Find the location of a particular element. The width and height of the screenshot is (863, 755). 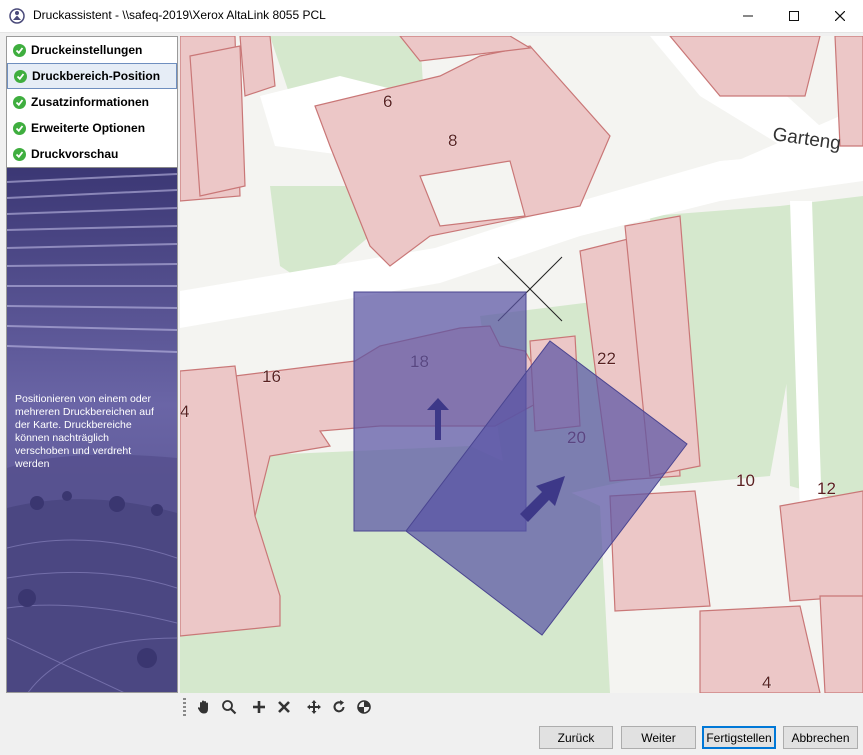

hand-pan-icon is located at coordinates (204, 707).